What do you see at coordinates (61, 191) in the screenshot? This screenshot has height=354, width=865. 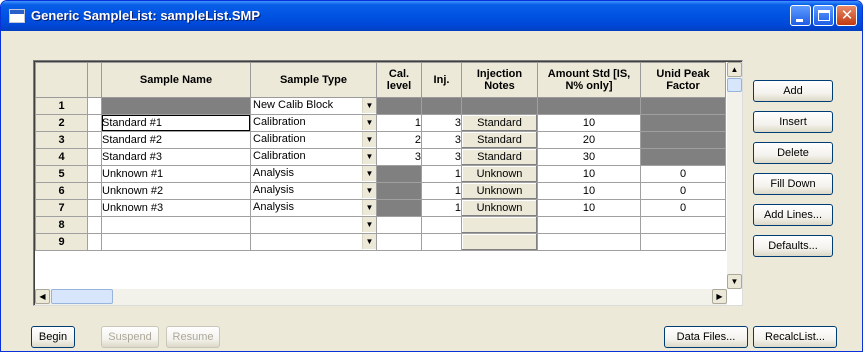 I see `row-number: 6` at bounding box center [61, 191].